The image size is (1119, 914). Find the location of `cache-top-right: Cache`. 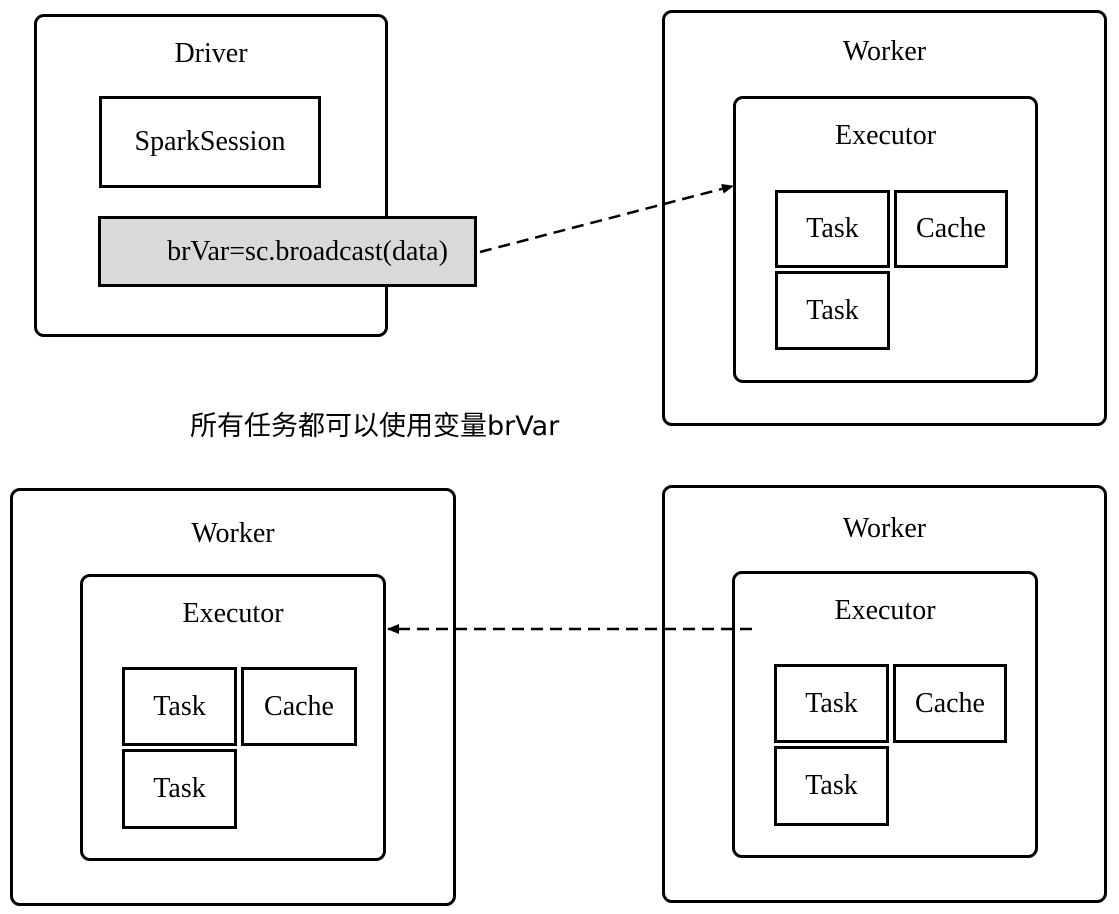

cache-top-right: Cache is located at coordinates (951, 229).